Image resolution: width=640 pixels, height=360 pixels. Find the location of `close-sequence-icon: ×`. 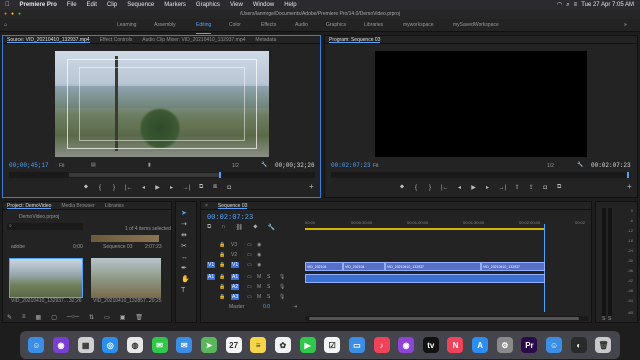

close-sequence-icon: × is located at coordinates (206, 205).